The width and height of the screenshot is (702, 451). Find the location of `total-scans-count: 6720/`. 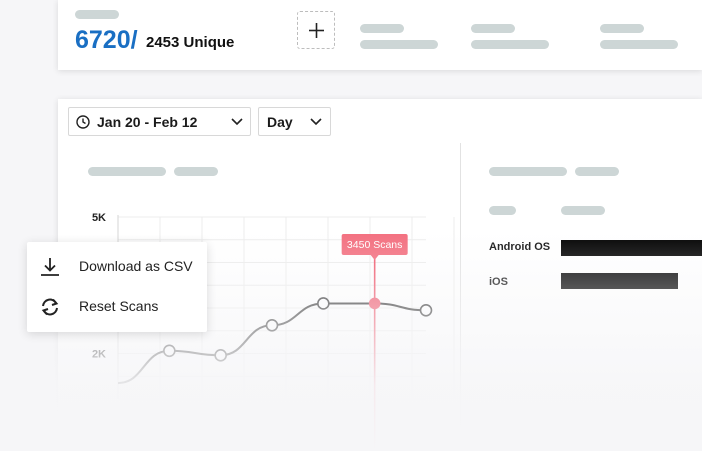

total-scans-count: 6720/ is located at coordinates (106, 40).